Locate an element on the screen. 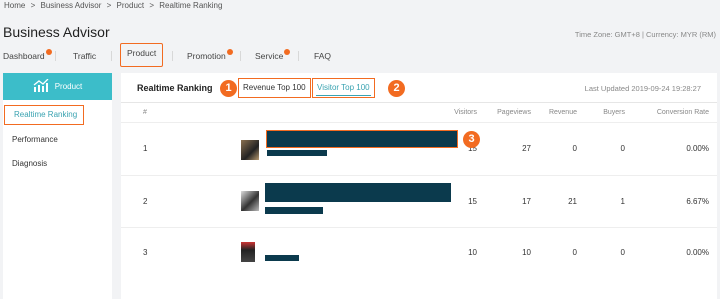 The width and height of the screenshot is (720, 299). tab-visitor-top-100: Visitor Top 100 is located at coordinates (343, 88).